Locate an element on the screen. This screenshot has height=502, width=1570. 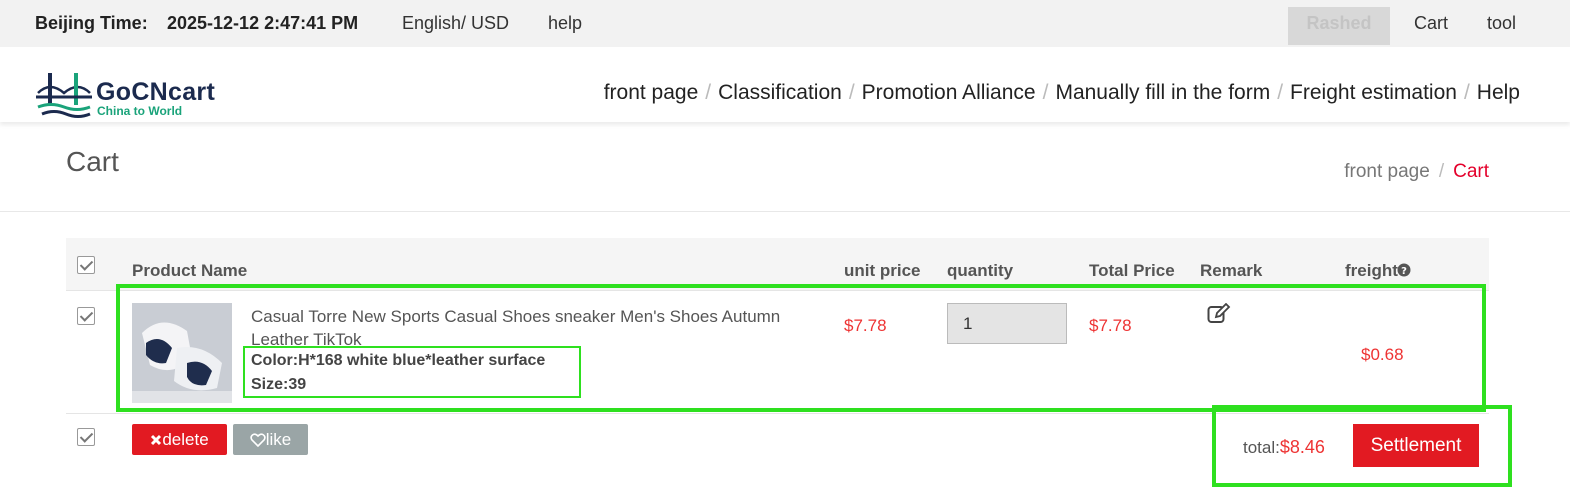
breadcrumb: front page / Cart is located at coordinates (1416, 172).